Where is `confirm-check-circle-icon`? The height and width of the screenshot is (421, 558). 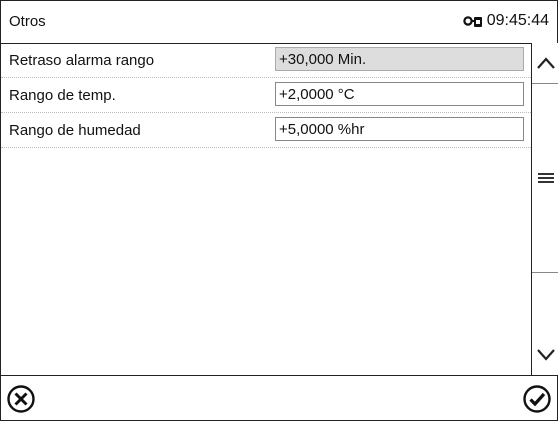
confirm-check-circle-icon is located at coordinates (537, 399).